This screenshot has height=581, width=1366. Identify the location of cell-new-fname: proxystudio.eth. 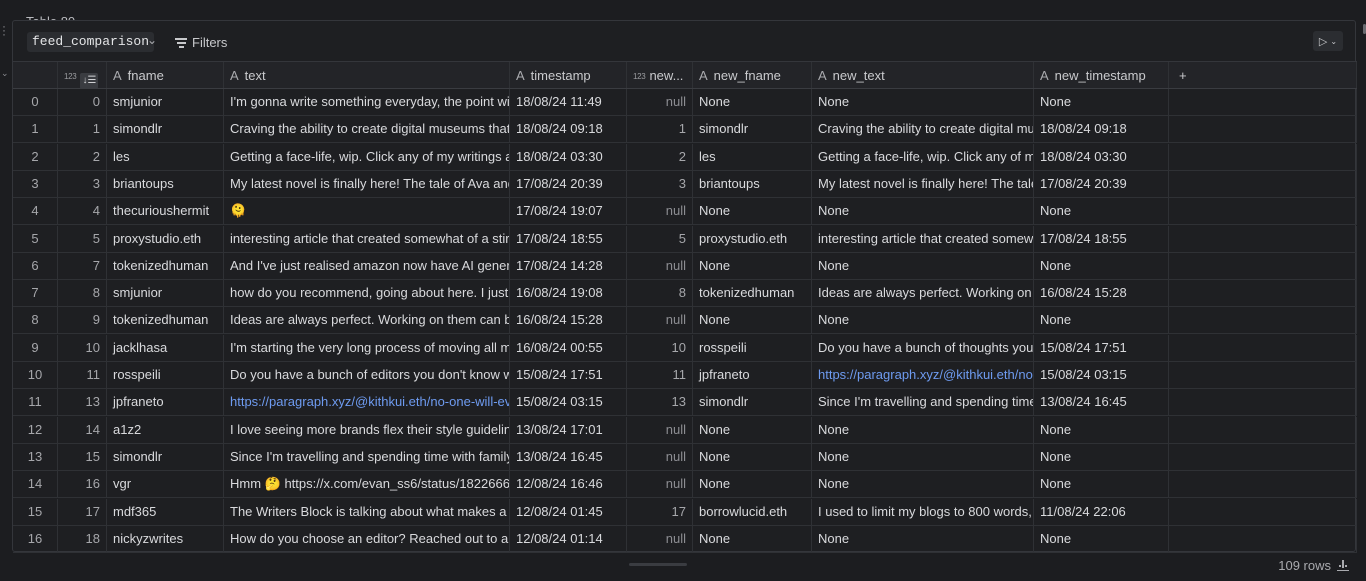
(752, 238).